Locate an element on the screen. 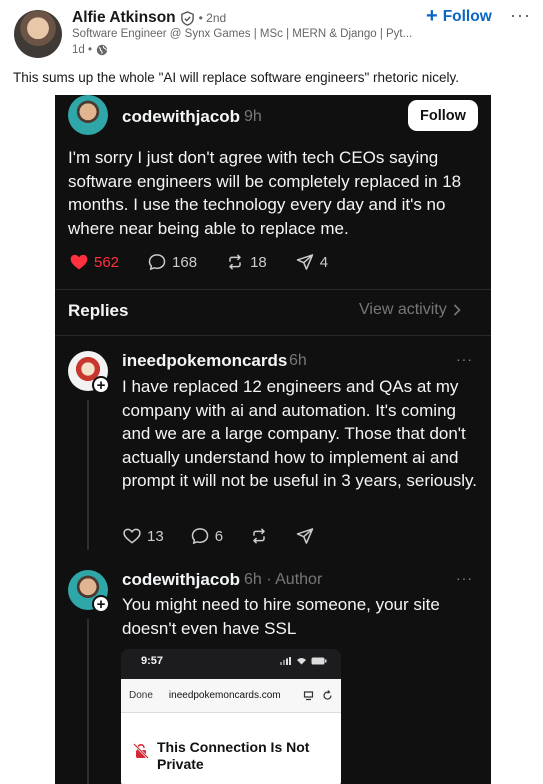 The width and height of the screenshot is (543, 784). browser-content: This Connection Is Not Private is located at coordinates (231, 748).